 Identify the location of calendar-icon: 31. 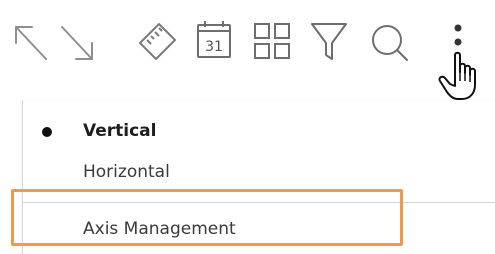
(215, 45).